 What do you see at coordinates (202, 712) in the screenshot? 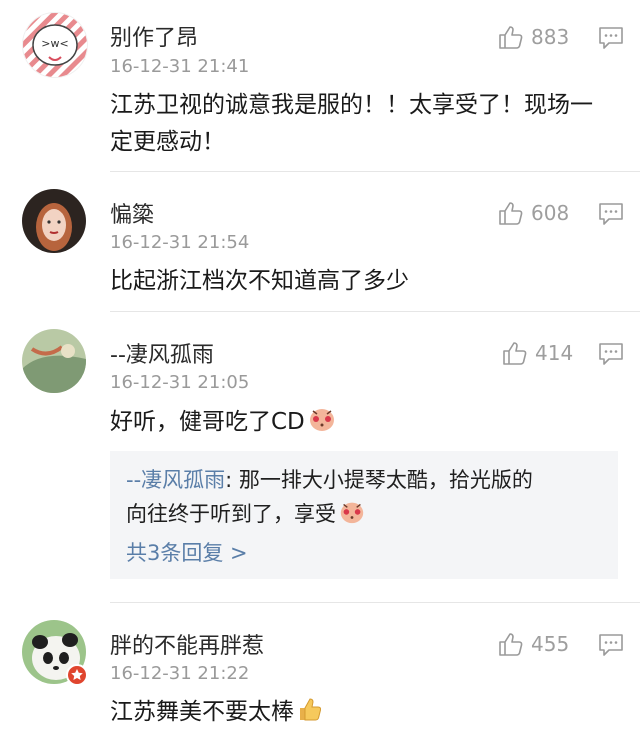
I see `comment-text-content: 江苏舞美不要太棒` at bounding box center [202, 712].